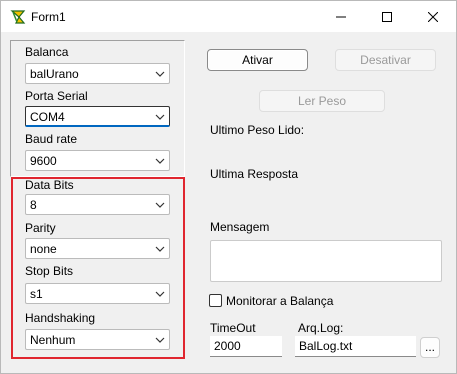 This screenshot has height=374, width=457. Describe the element at coordinates (385, 60) in the screenshot. I see `desativar-button: Desativar` at that location.